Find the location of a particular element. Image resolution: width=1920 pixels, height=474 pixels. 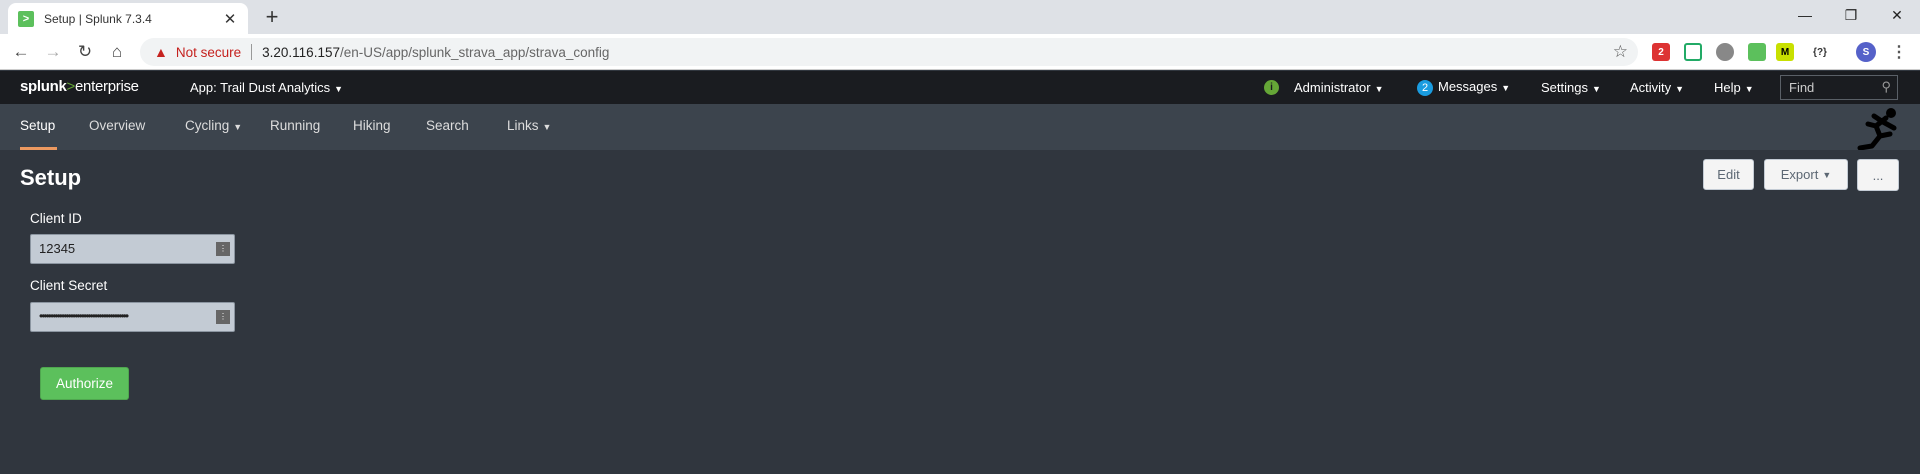

client-secret-value: •••••••••••••••••••••••••••••••••••••••• is located at coordinates (84, 316).